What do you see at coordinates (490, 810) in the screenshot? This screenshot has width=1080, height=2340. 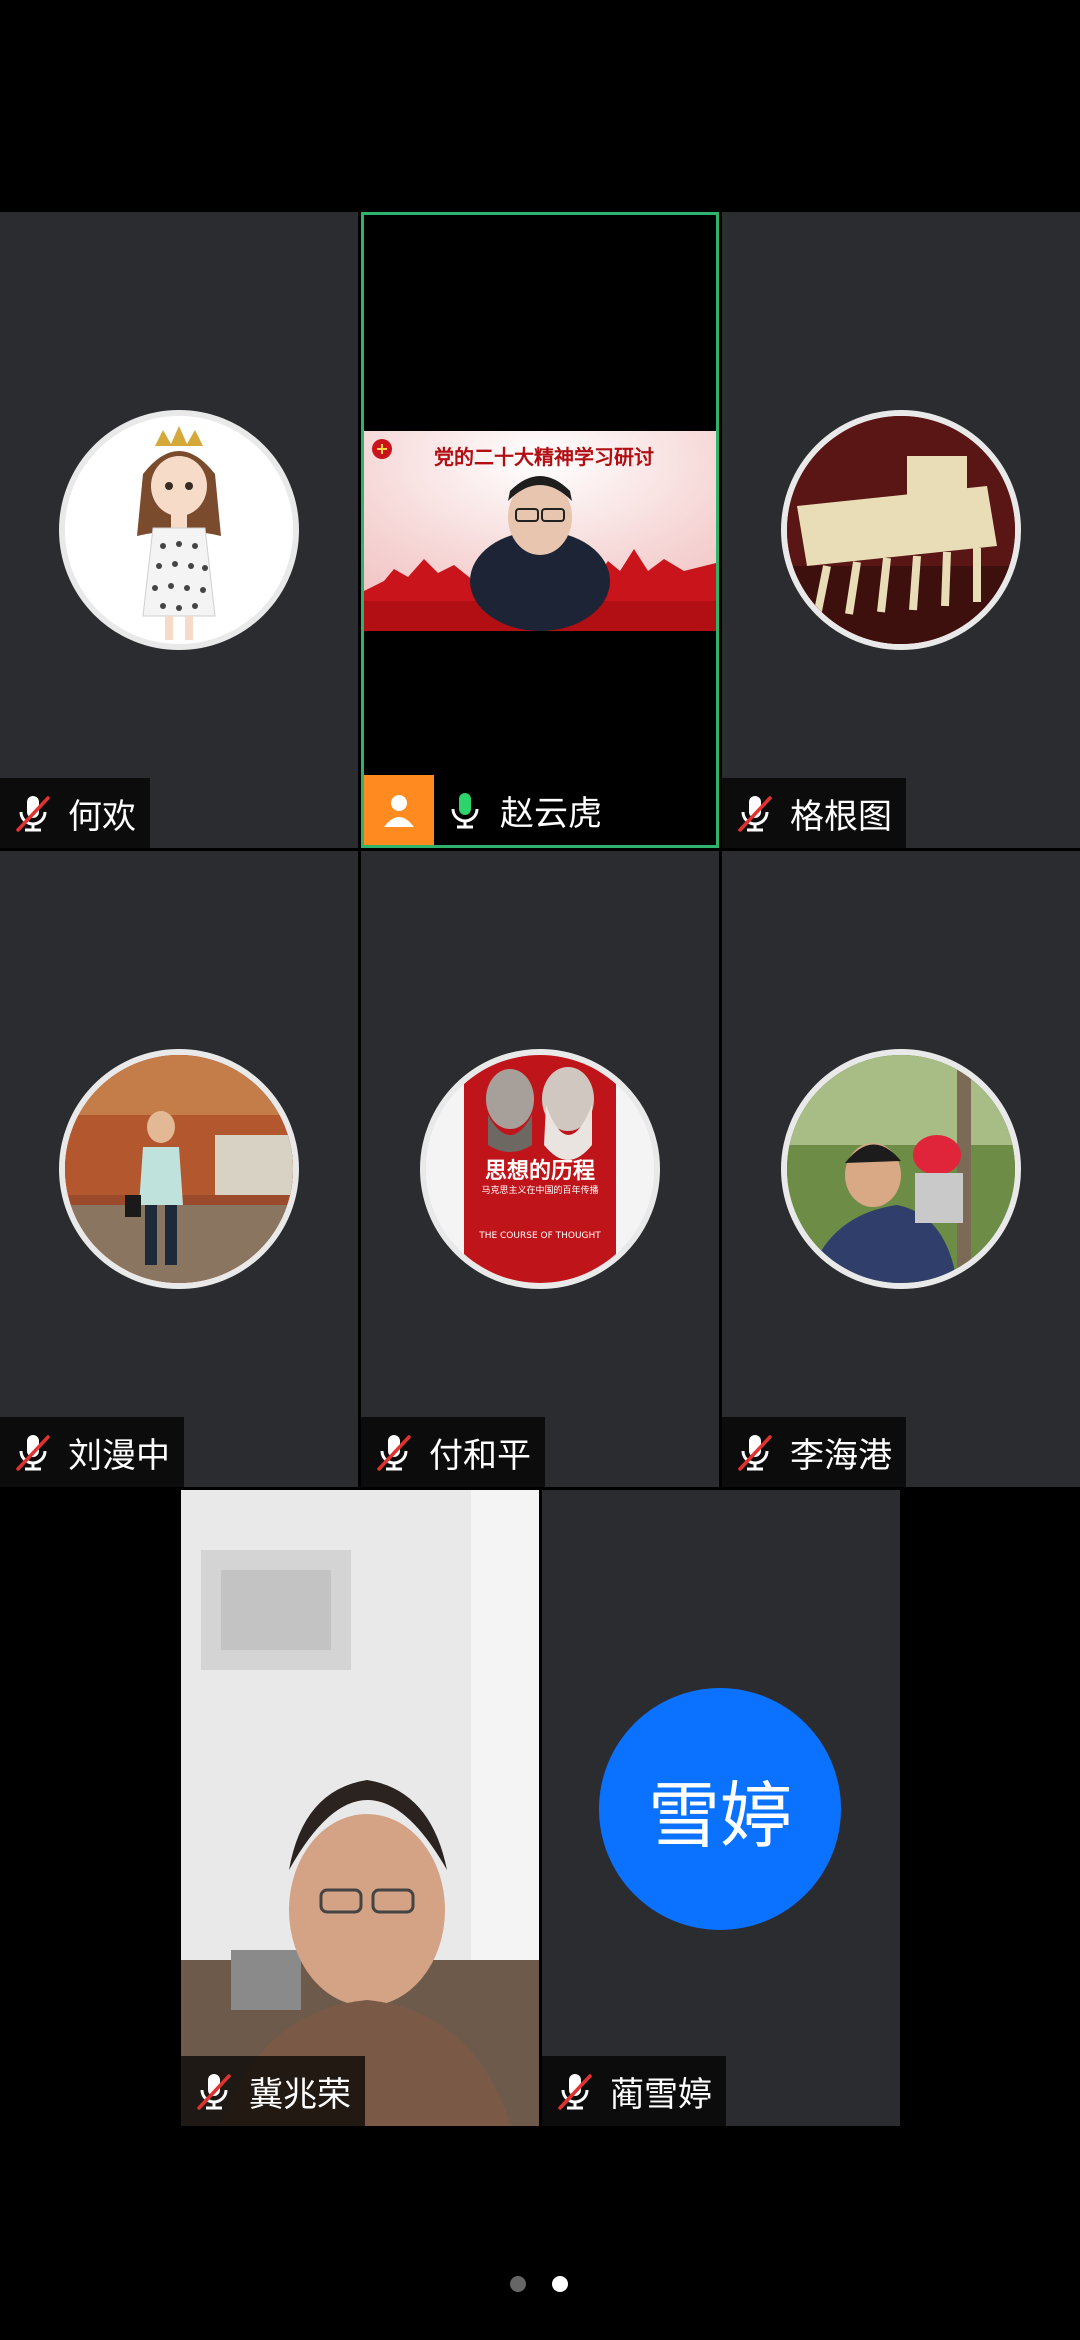 I see `participant-name-tag: 赵云虎` at bounding box center [490, 810].